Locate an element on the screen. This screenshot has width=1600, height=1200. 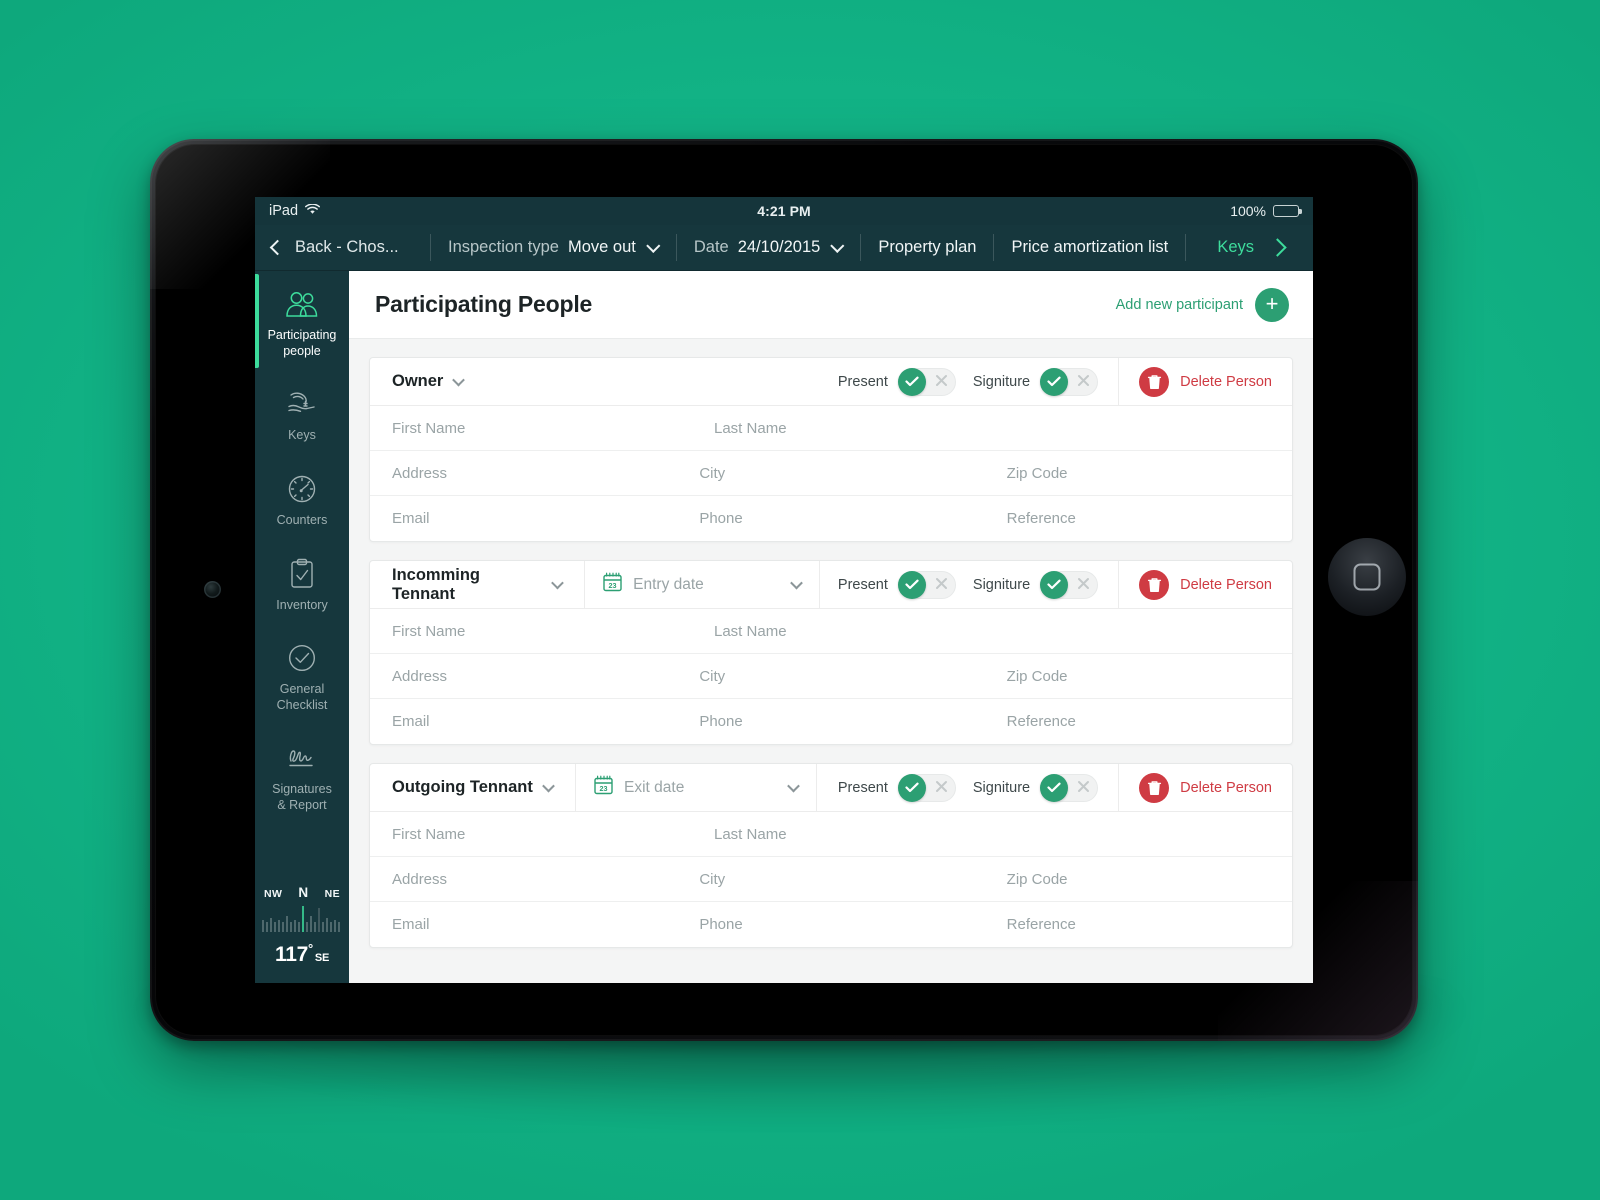
front-camera-icon is located at coordinates (212, 589).